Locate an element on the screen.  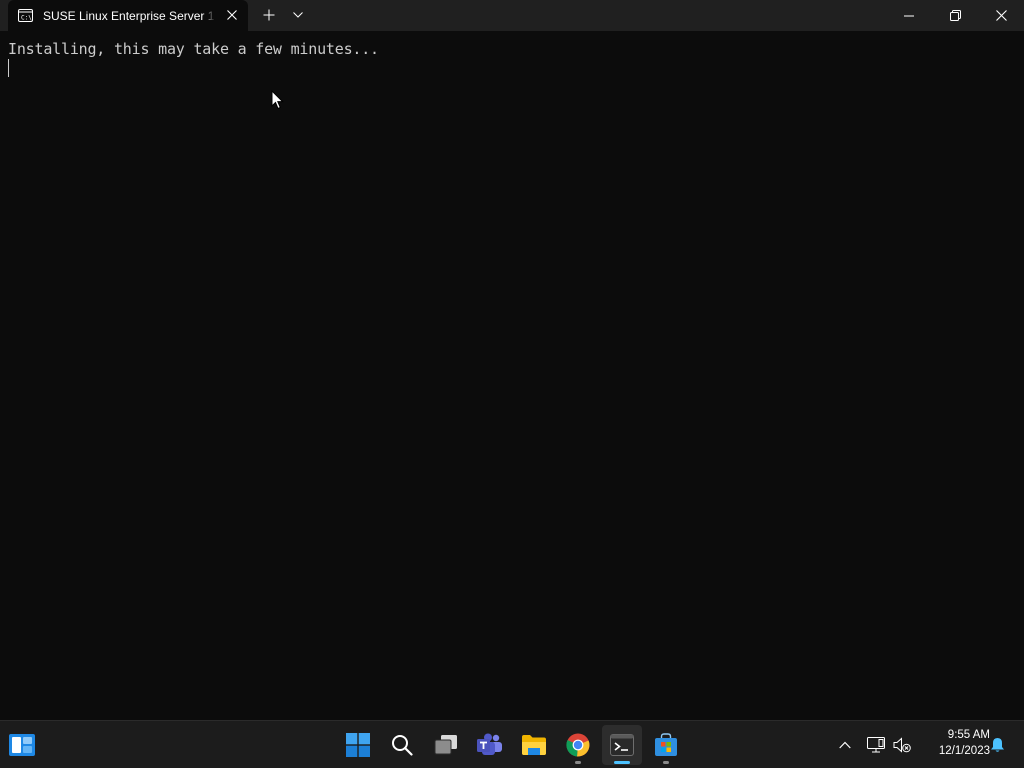
clock-date: 12/1/2023 is located at coordinates (964, 751).